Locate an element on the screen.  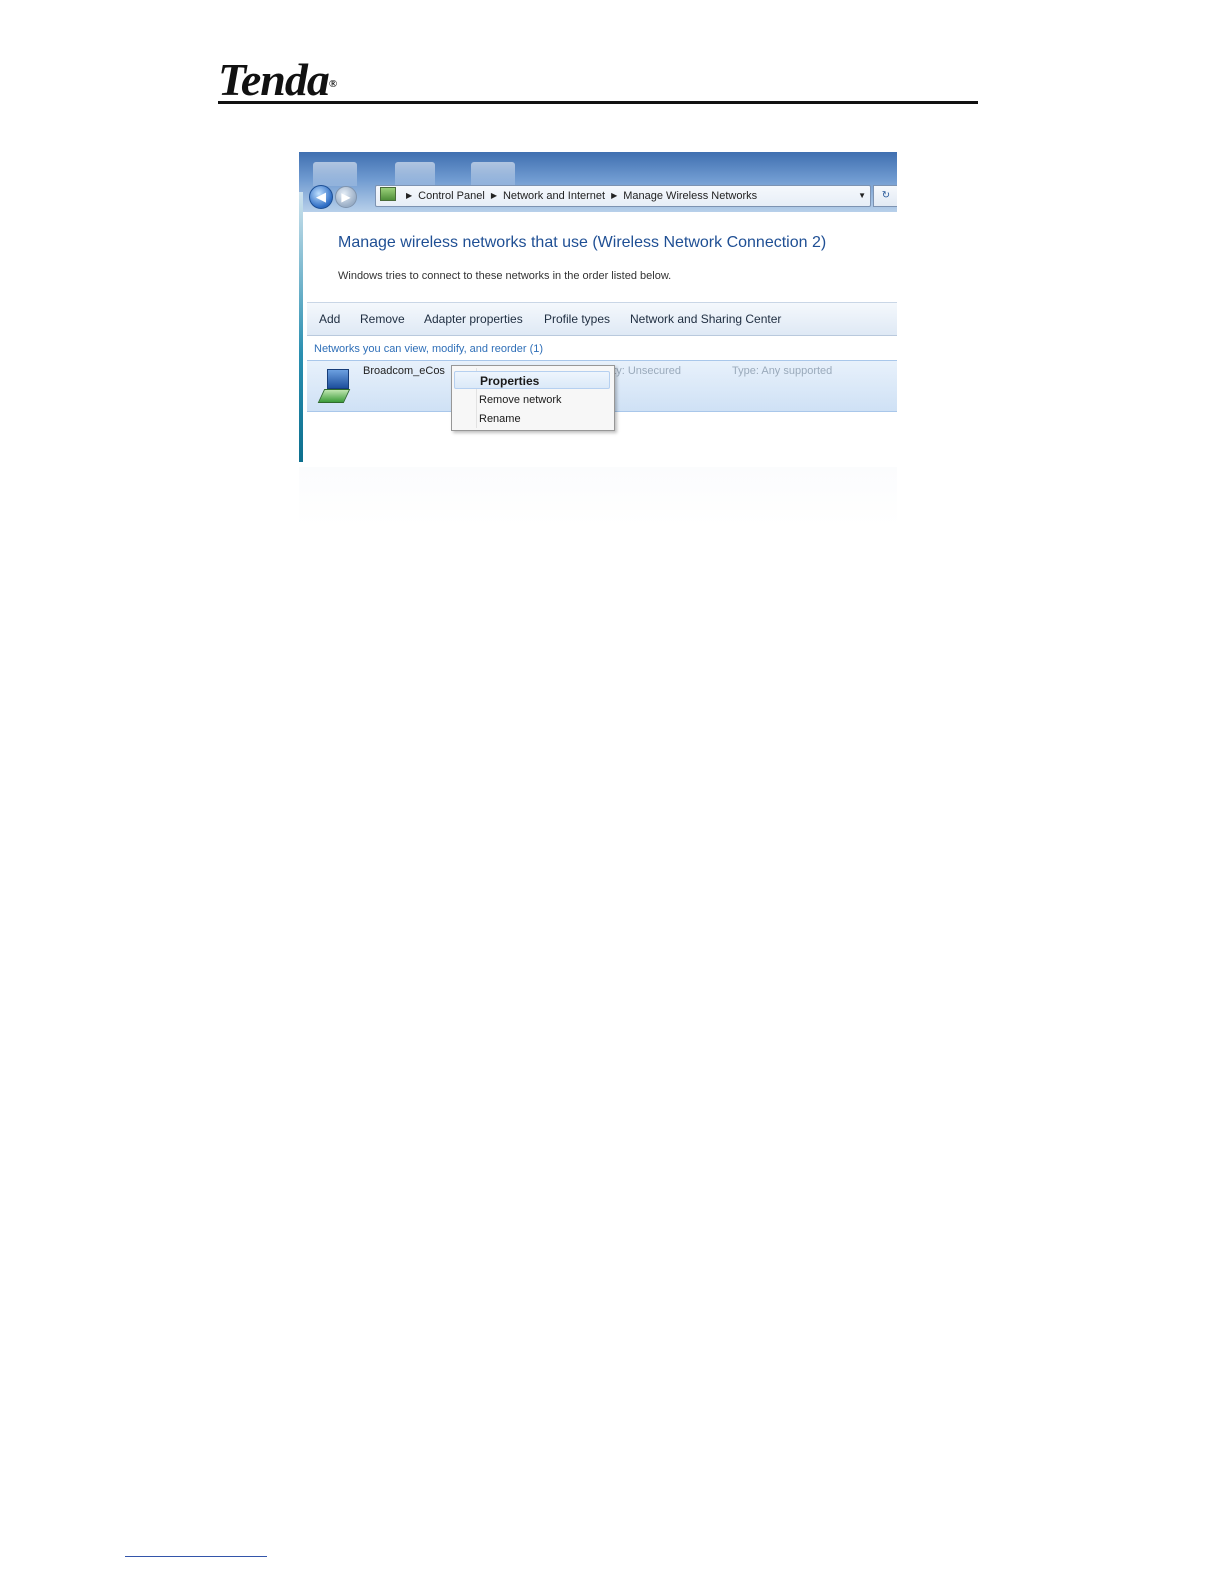
menu-item-rename: Rename is located at coordinates (500, 419).